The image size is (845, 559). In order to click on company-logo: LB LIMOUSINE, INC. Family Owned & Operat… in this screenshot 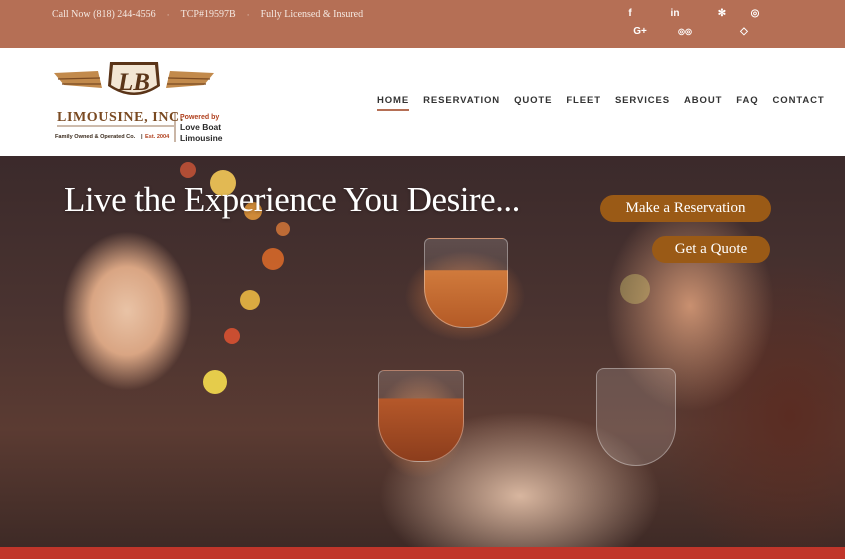, I will do `click(139, 103)`.